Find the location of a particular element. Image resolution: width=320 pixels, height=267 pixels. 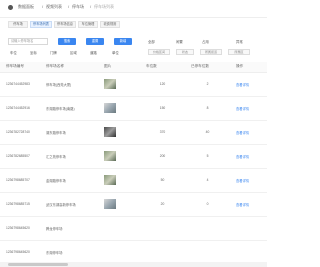

status-option-all: 全部 is located at coordinates (151, 41).